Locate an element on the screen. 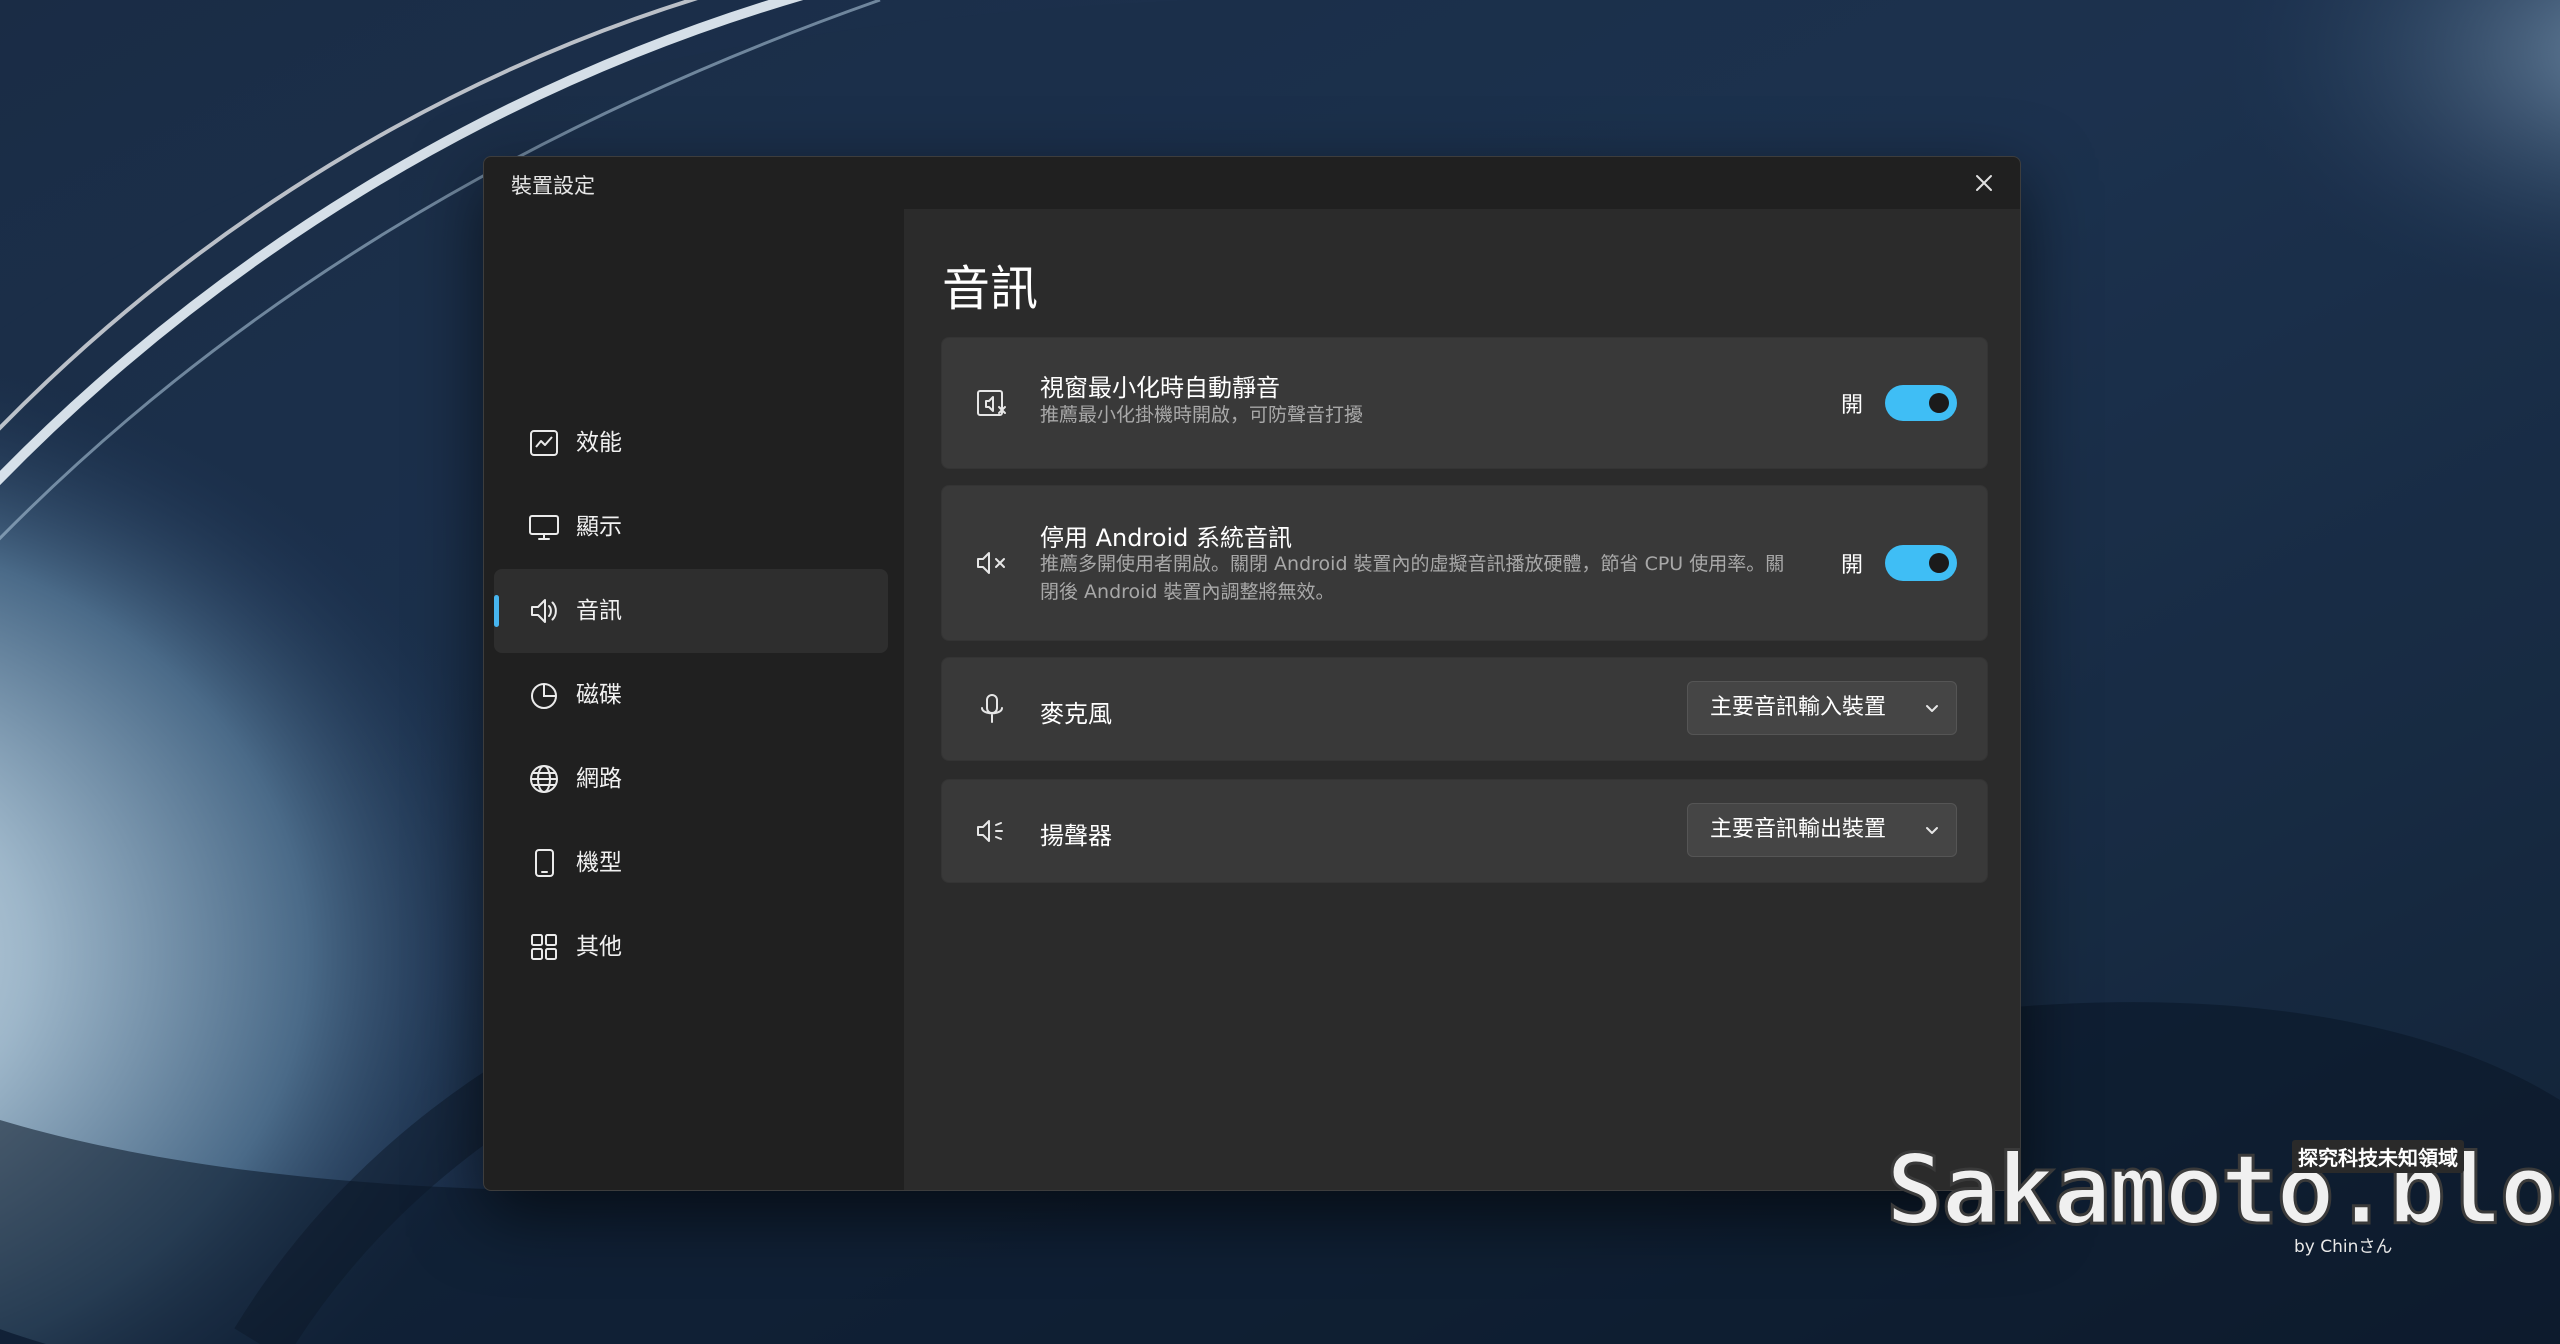 This screenshot has height=1344, width=2560. close-button is located at coordinates (1984, 183).